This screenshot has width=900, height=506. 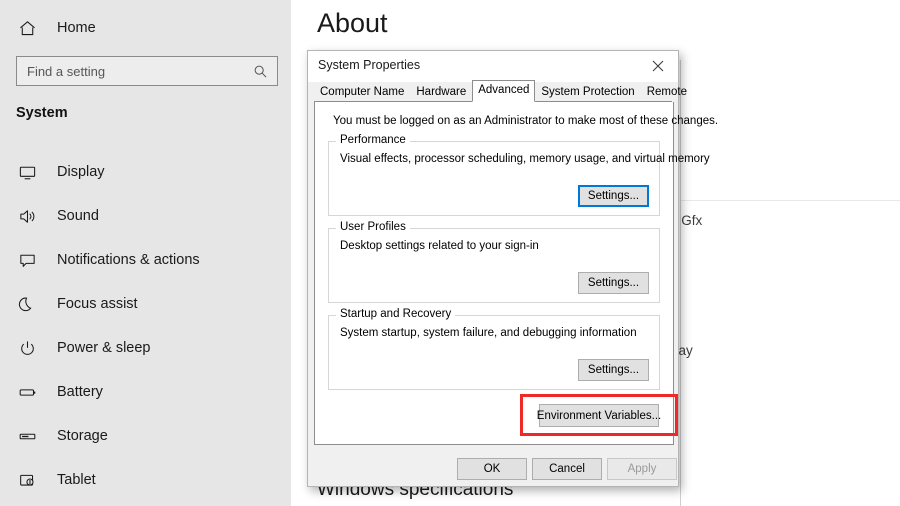 I want to click on performance-group-legend: Performance, so click(x=373, y=140).